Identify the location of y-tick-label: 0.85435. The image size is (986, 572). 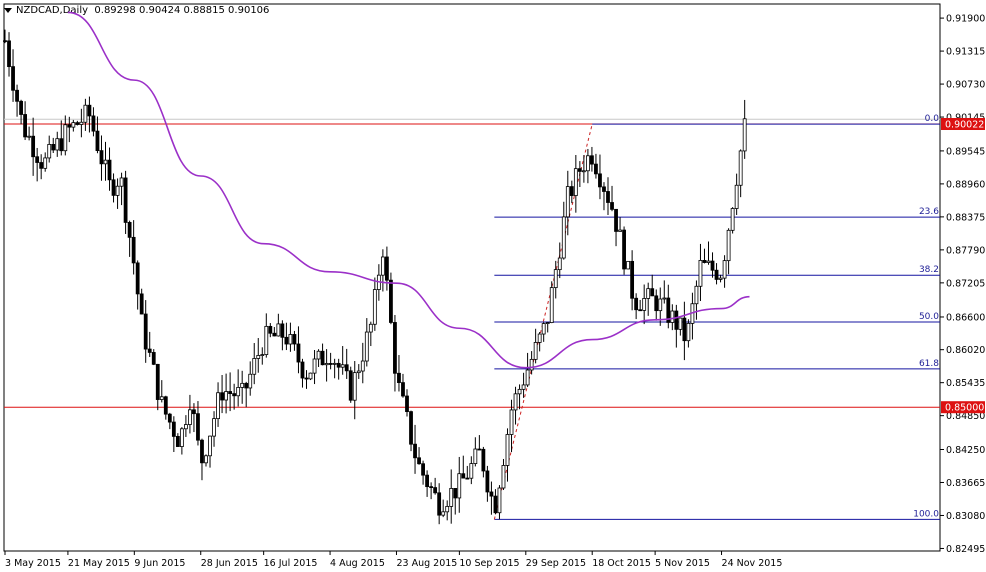
(965, 383).